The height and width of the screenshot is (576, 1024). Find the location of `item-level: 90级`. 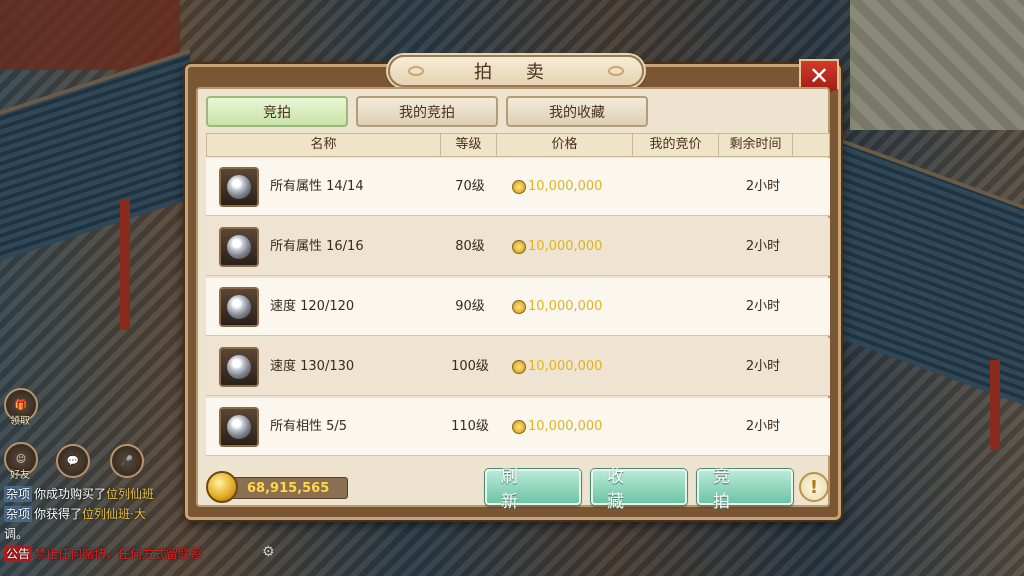

item-level: 90级 is located at coordinates (470, 306).